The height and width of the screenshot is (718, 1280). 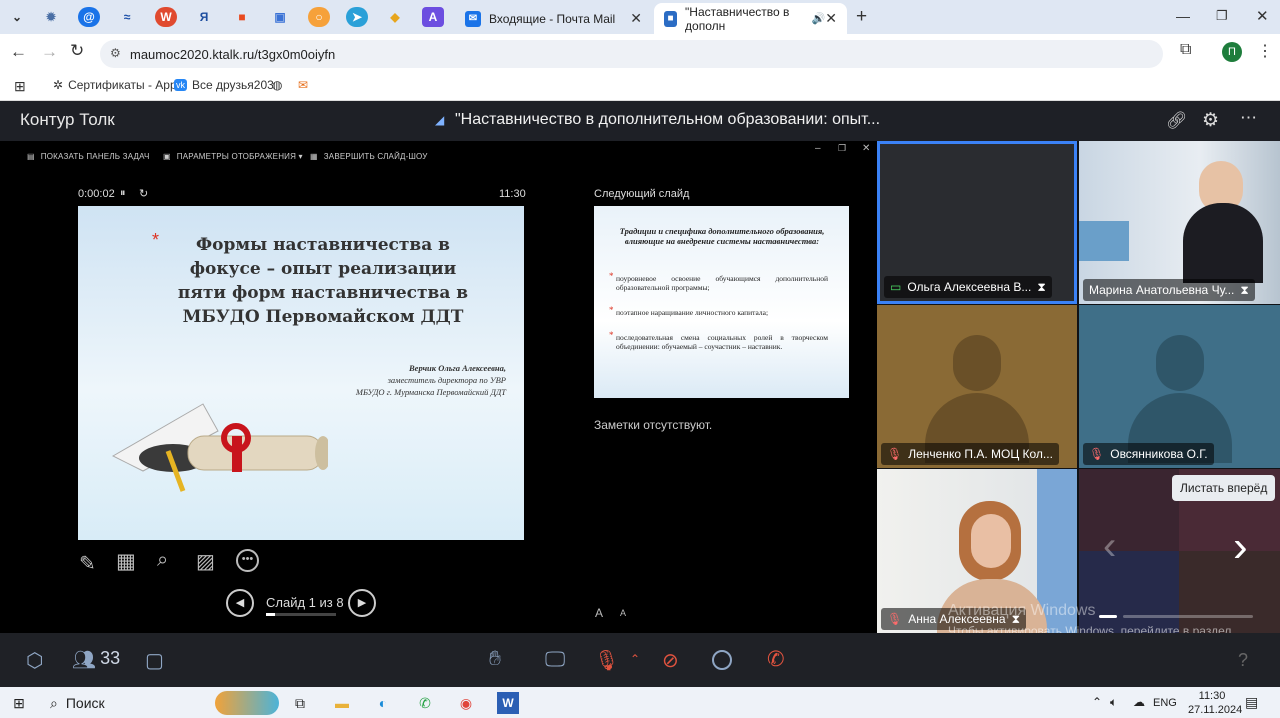 What do you see at coordinates (369, 156) in the screenshot?
I see `end-slideshow-button: ▦ ЗАВЕРШИТЬ СЛАЙД-ШОУ` at bounding box center [369, 156].